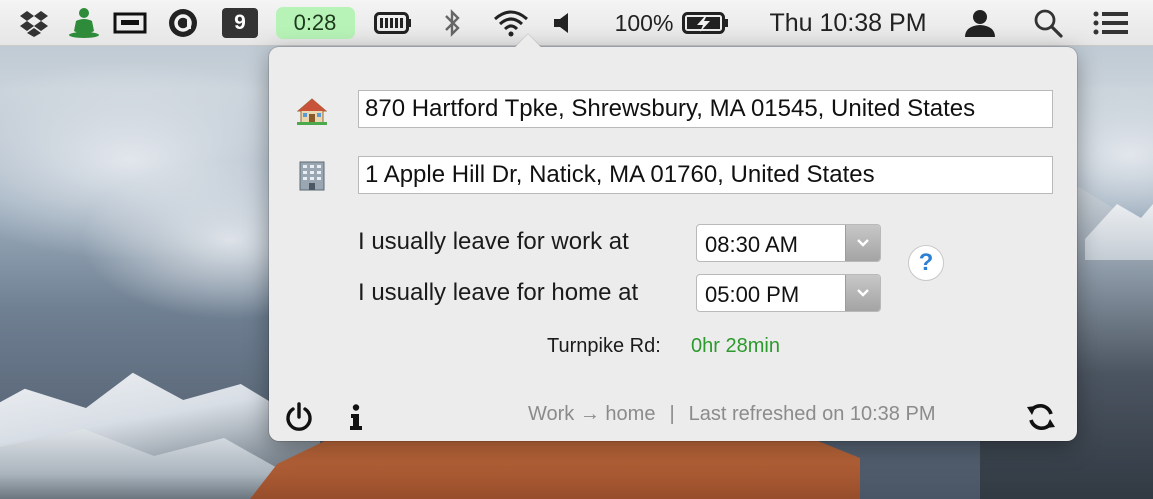 The width and height of the screenshot is (1153, 499). I want to click on info-icon, so click(356, 417).